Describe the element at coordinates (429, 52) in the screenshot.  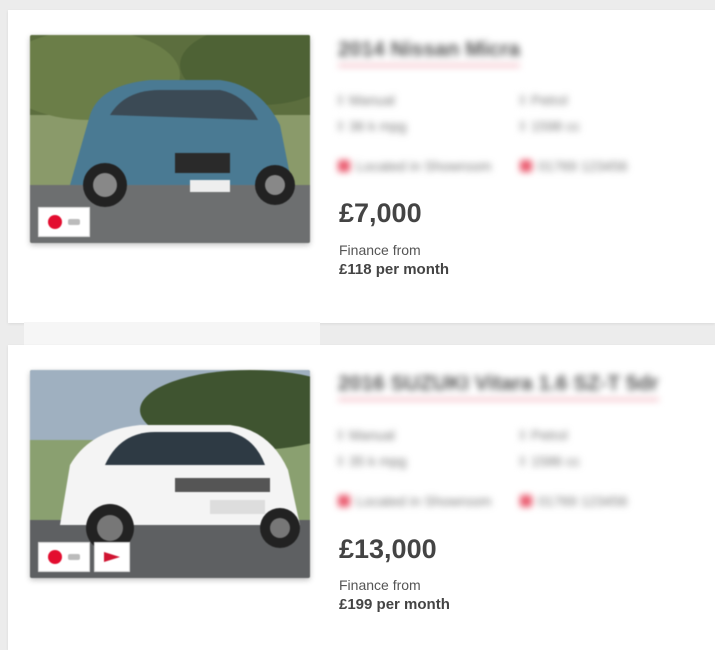
I see `listing-title: 2014 Nissan Micra` at that location.